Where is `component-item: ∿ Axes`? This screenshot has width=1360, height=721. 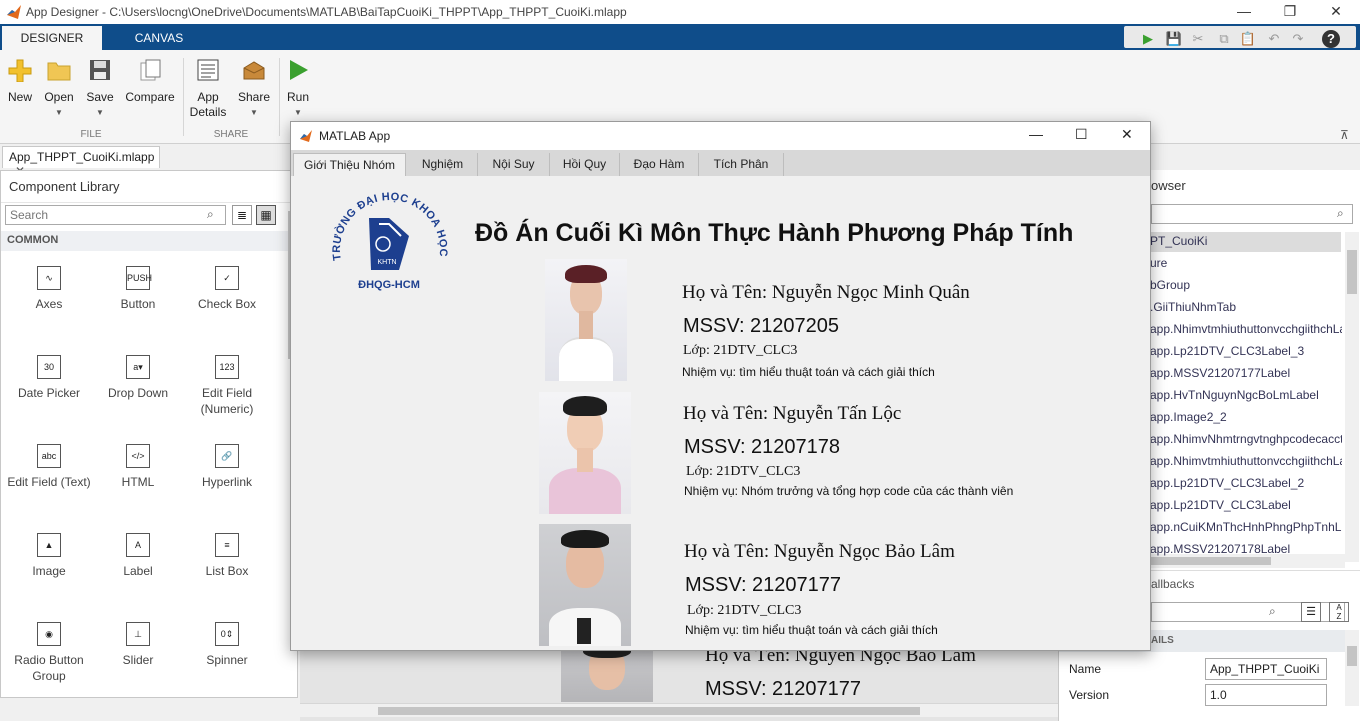
component-item: ∿ Axes is located at coordinates (49, 289).